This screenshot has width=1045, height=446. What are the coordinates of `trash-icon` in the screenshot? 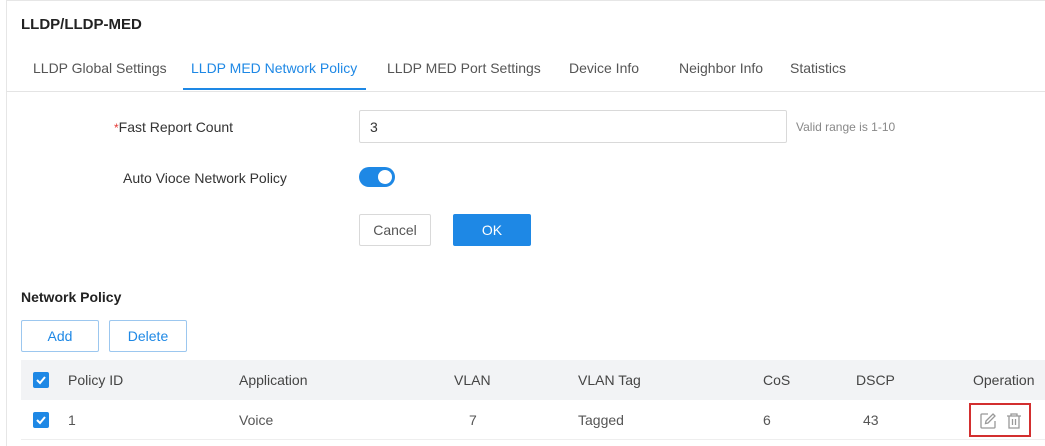 It's located at (1014, 421).